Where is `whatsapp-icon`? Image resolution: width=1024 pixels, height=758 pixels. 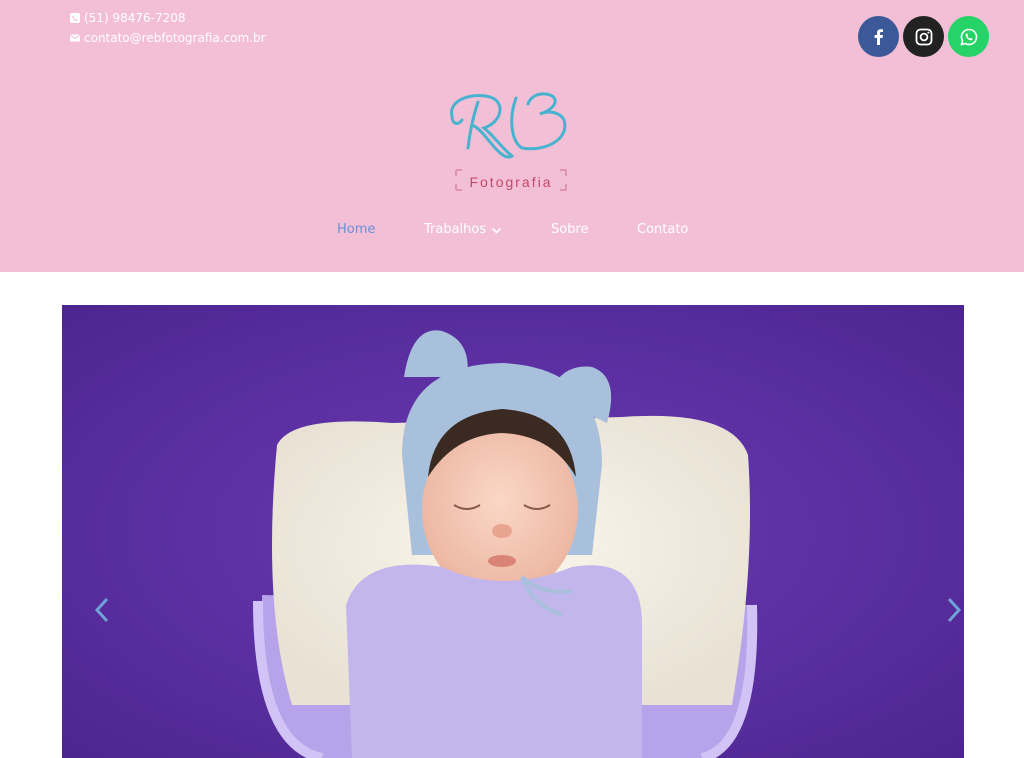
whatsapp-icon is located at coordinates (968, 37).